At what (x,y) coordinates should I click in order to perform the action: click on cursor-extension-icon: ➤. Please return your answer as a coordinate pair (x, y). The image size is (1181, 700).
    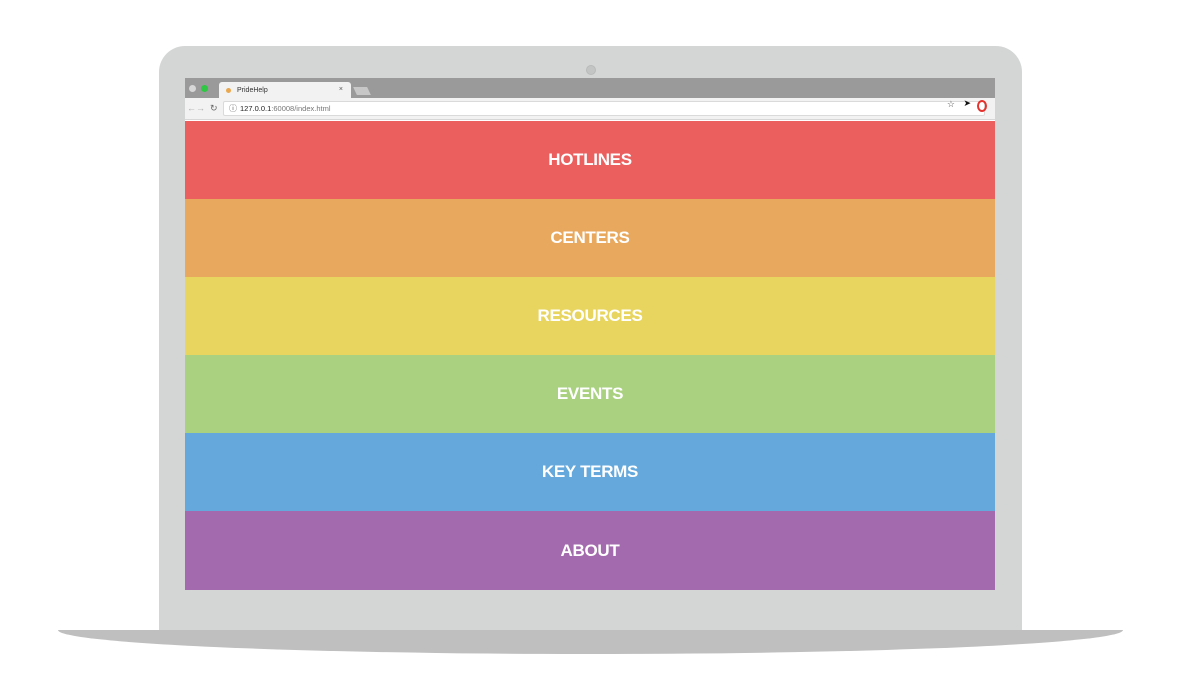
    Looking at the image, I should click on (967, 103).